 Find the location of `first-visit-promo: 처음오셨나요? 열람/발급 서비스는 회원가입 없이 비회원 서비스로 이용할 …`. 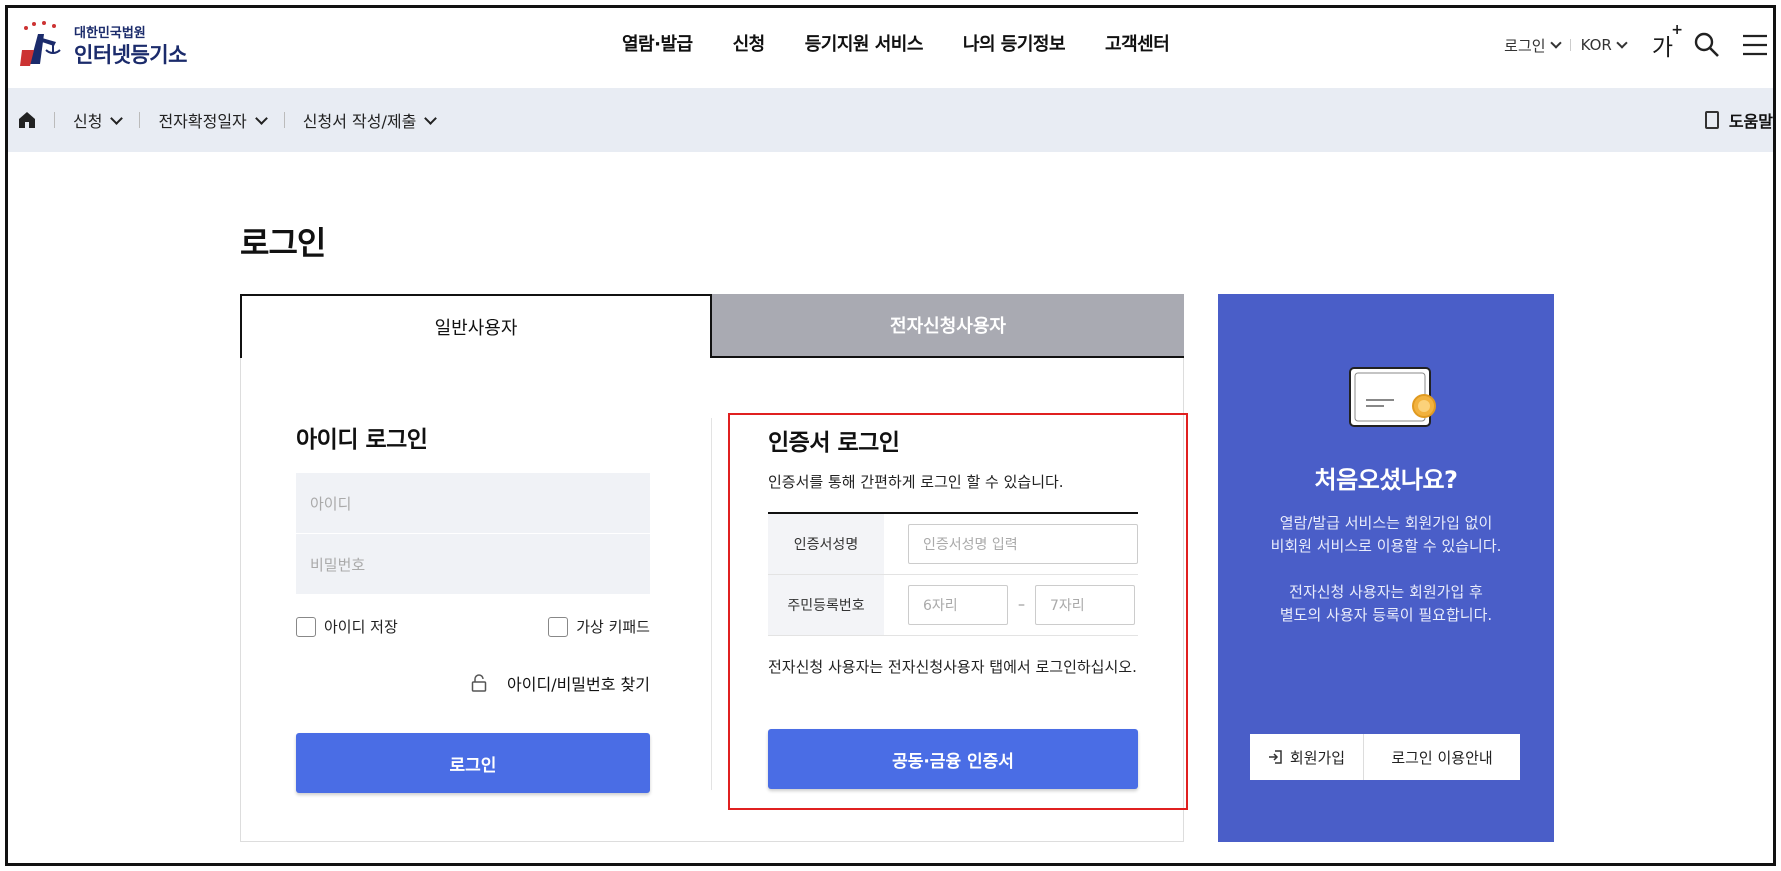

first-visit-promo: 처음오셨나요? 열람/발급 서비스는 회원가입 없이 비회원 서비스로 이용할 … is located at coordinates (1386, 568).